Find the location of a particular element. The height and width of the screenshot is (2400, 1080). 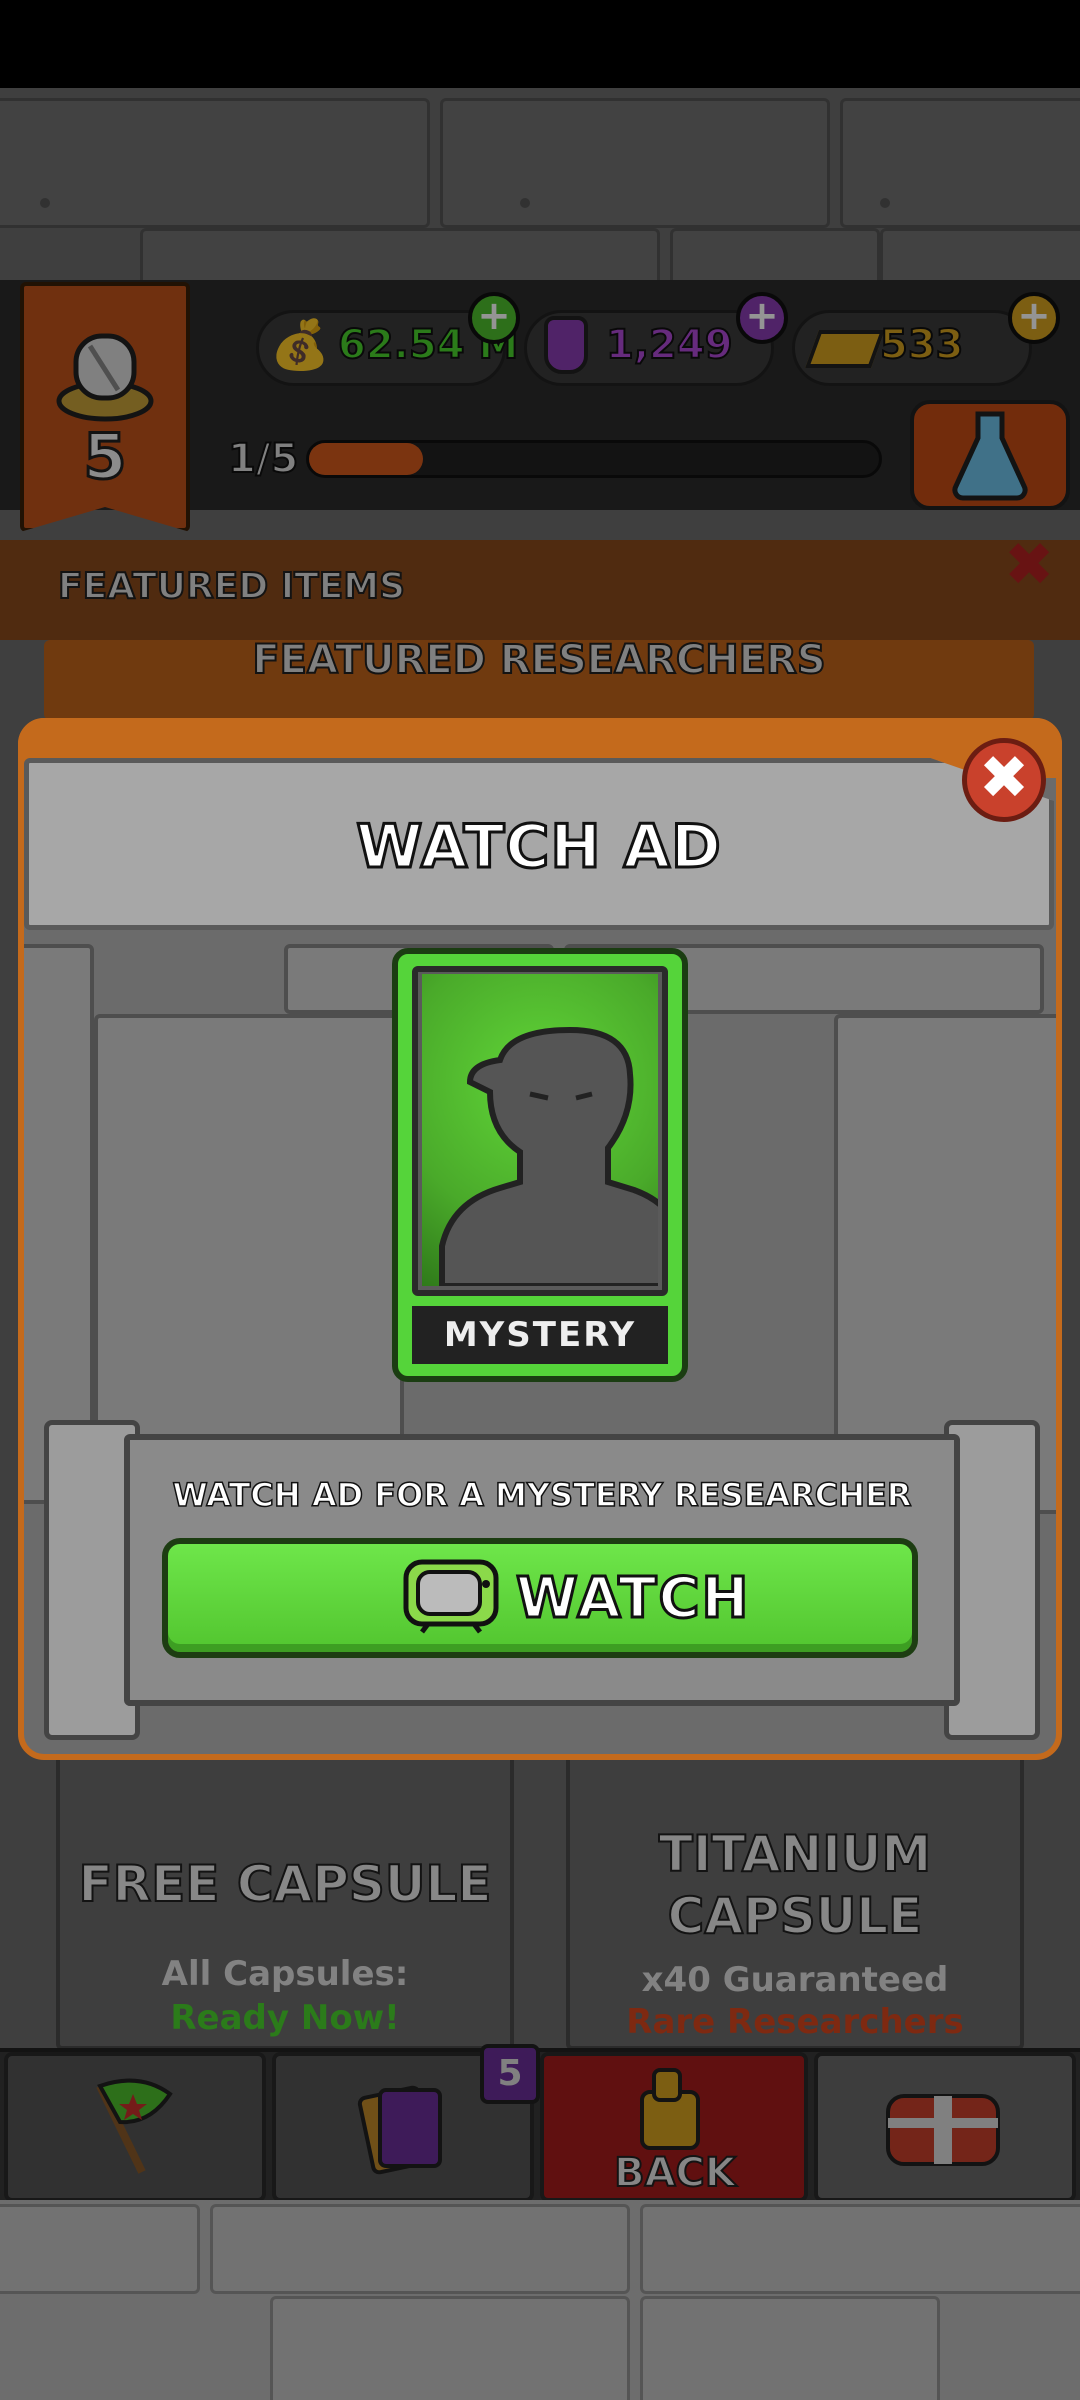

card-label: MYSTERY is located at coordinates (540, 1335).